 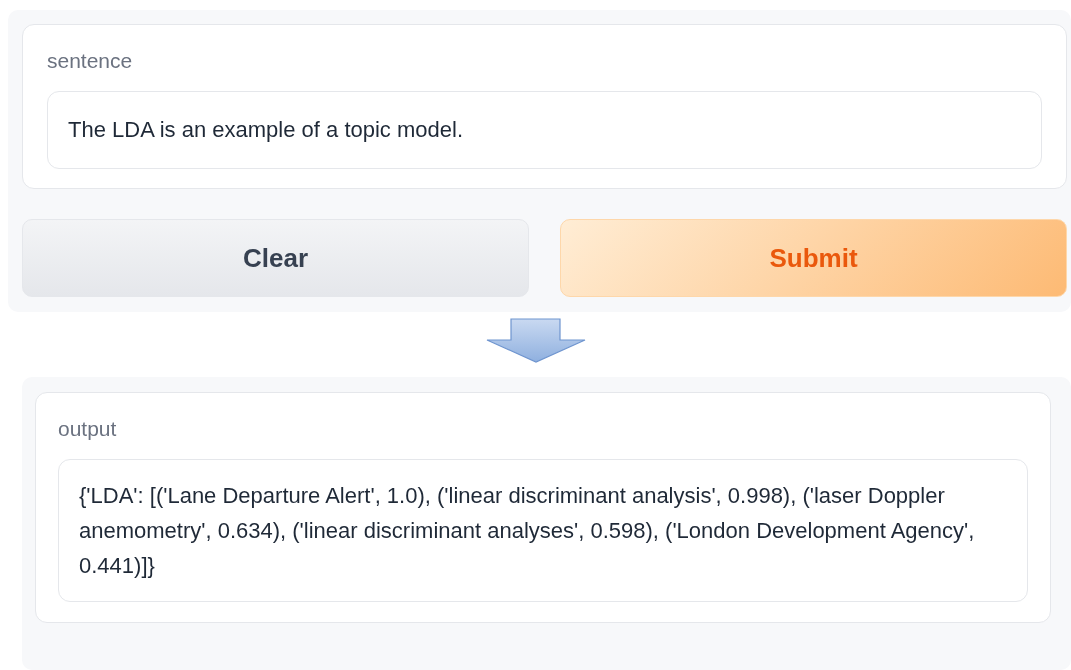 I want to click on output-label: output, so click(x=88, y=429).